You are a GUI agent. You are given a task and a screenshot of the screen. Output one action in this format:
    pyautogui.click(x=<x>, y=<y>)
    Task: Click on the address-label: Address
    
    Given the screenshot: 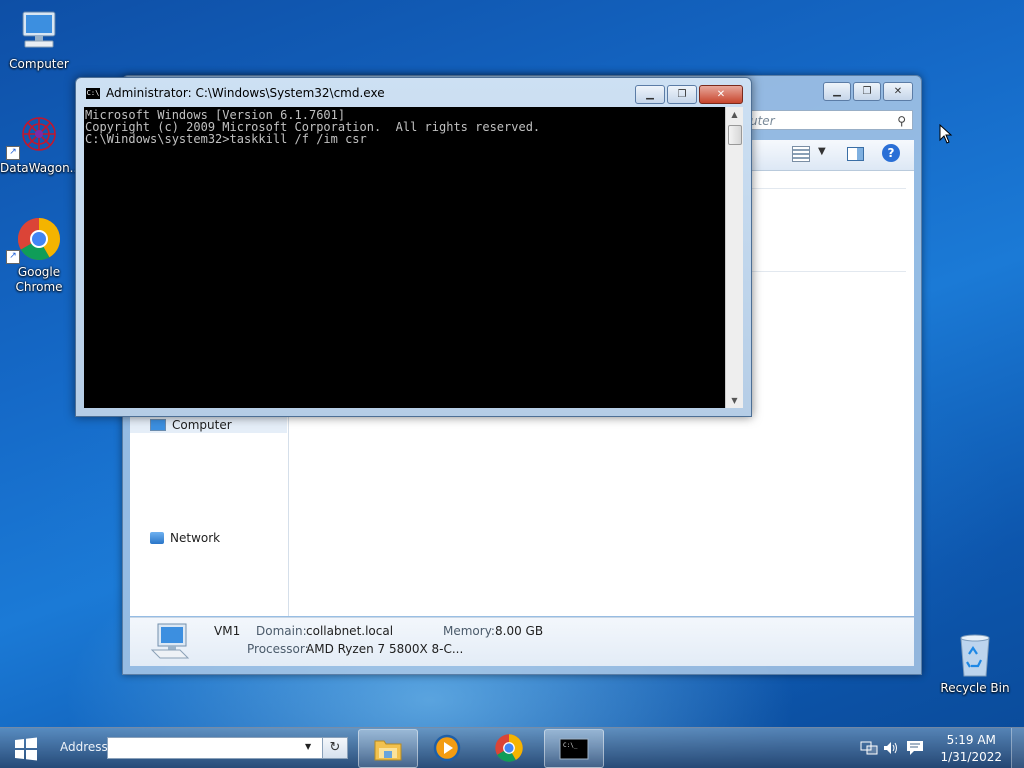 What is the action you would take?
    pyautogui.click(x=84, y=747)
    